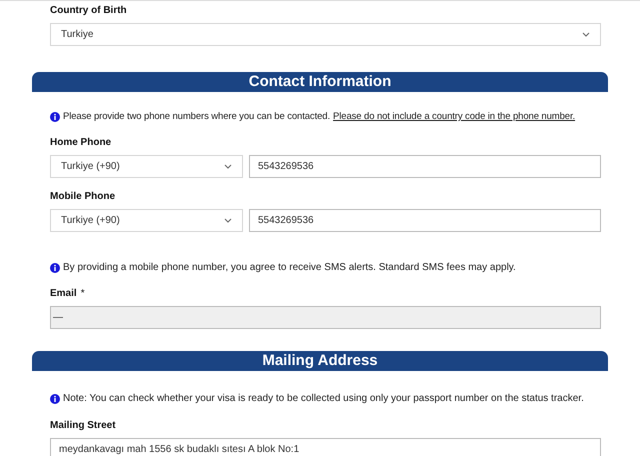 The height and width of the screenshot is (456, 640). I want to click on info-text: Please provide two phone numbers where you can be contacted., so click(196, 117).